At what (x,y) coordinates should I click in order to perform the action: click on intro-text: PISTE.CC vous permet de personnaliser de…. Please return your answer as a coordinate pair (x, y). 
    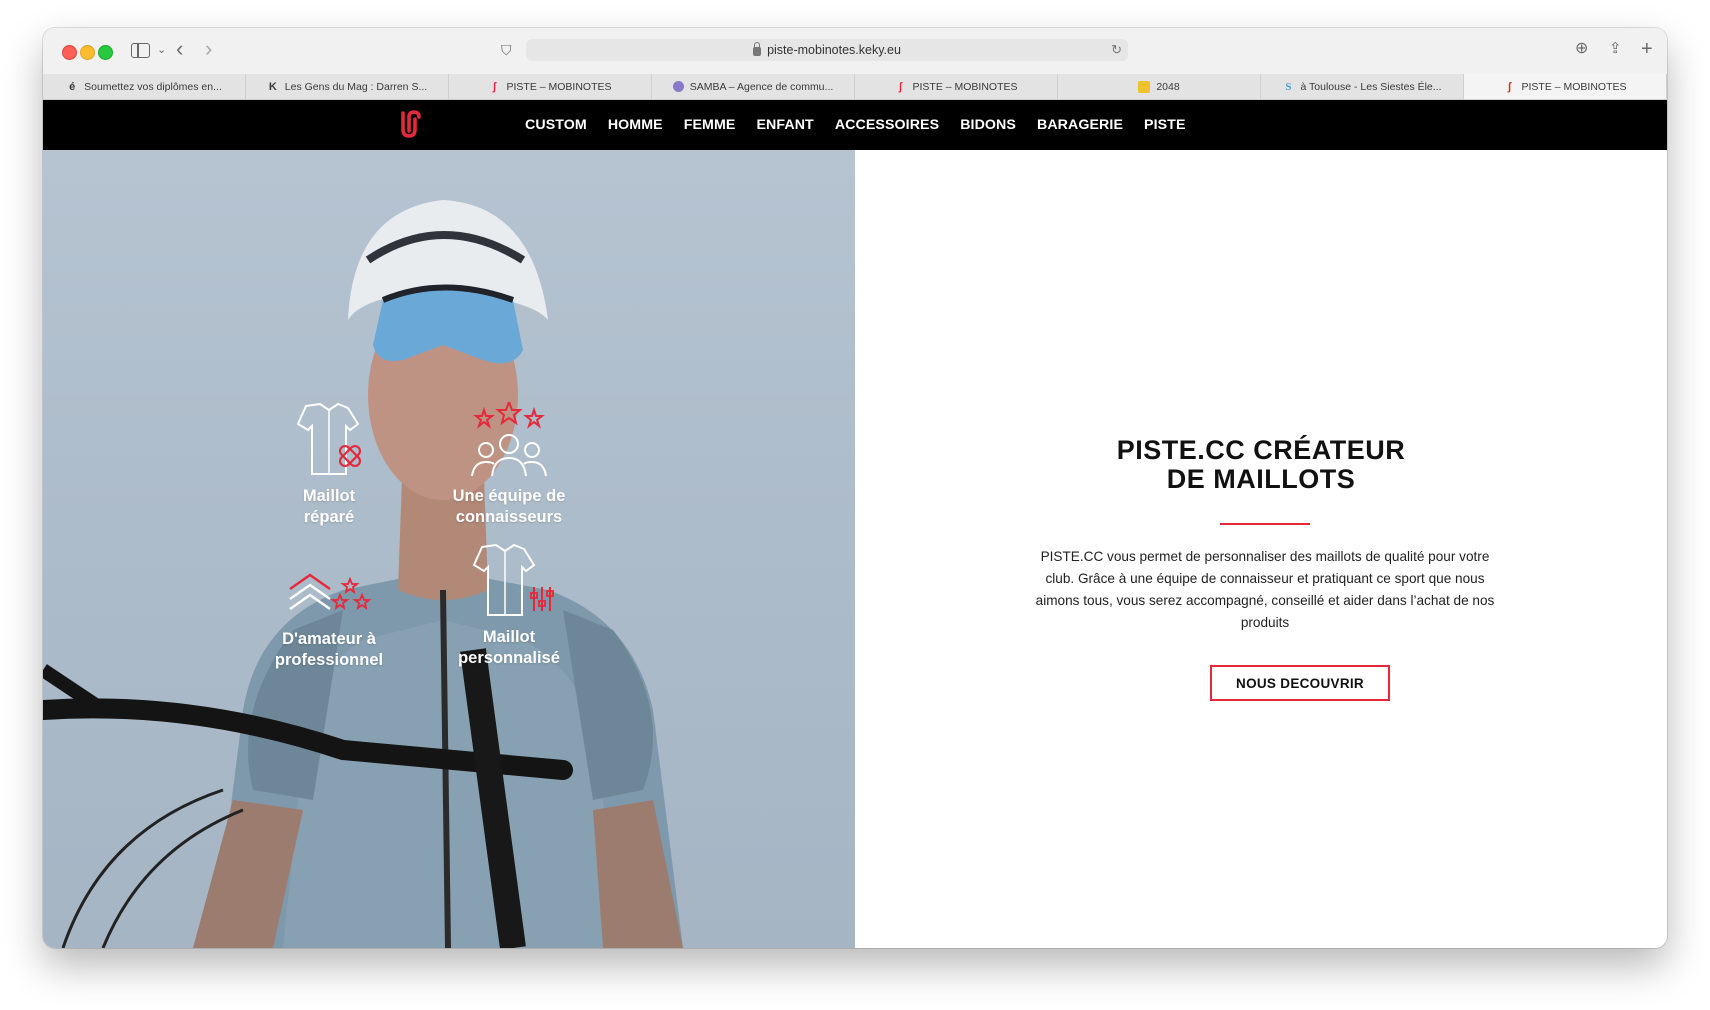
    Looking at the image, I should click on (1265, 589).